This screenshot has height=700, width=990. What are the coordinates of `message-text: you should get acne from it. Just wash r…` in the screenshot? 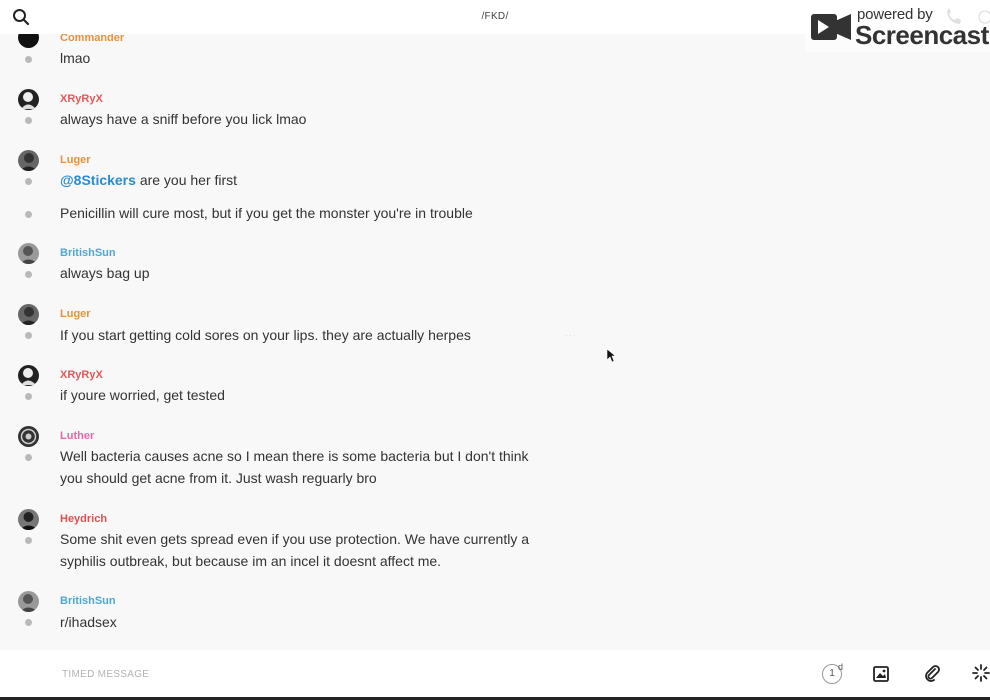 It's located at (218, 478).